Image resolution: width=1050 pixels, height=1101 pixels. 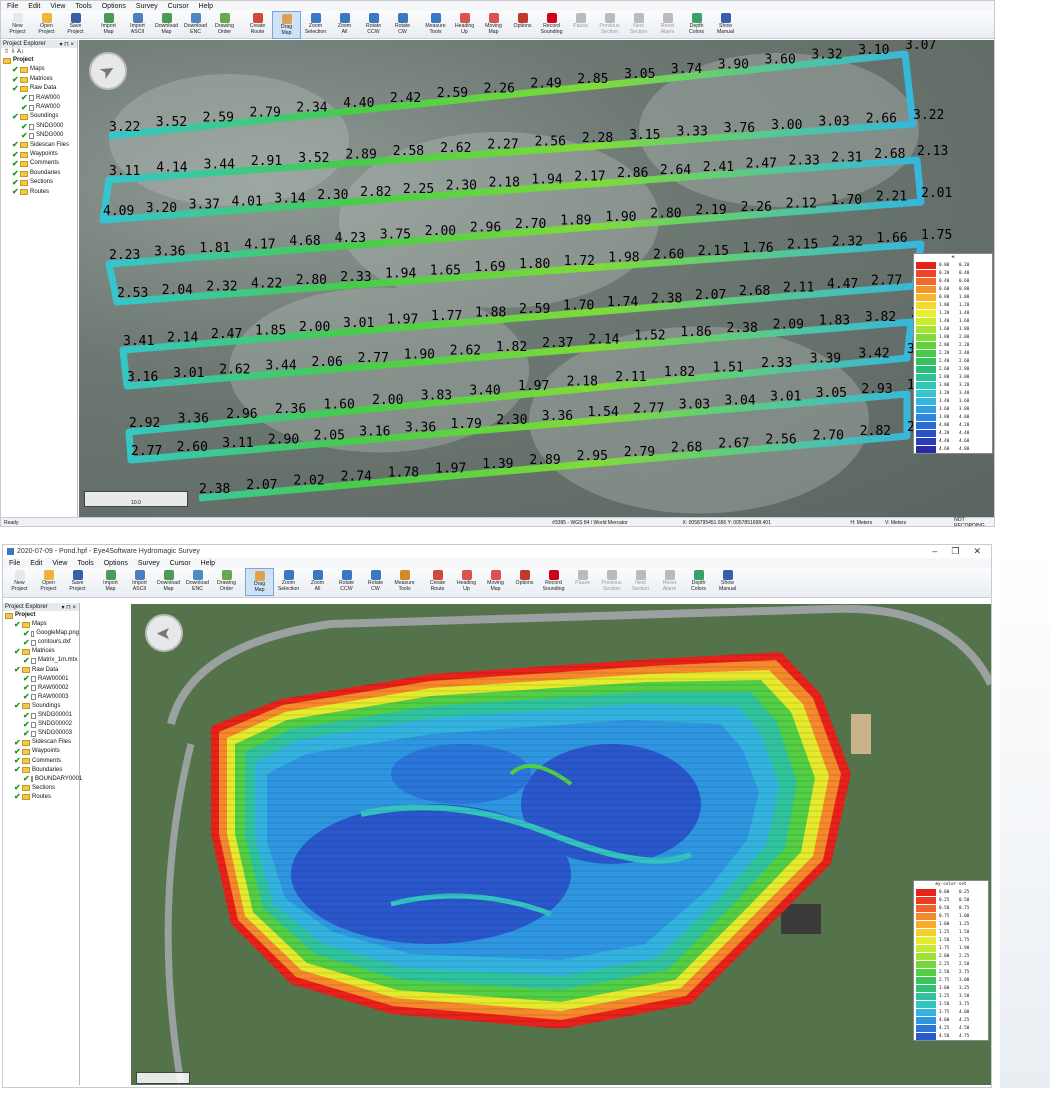 What do you see at coordinates (116, 563) in the screenshot?
I see `menu-options: Options` at bounding box center [116, 563].